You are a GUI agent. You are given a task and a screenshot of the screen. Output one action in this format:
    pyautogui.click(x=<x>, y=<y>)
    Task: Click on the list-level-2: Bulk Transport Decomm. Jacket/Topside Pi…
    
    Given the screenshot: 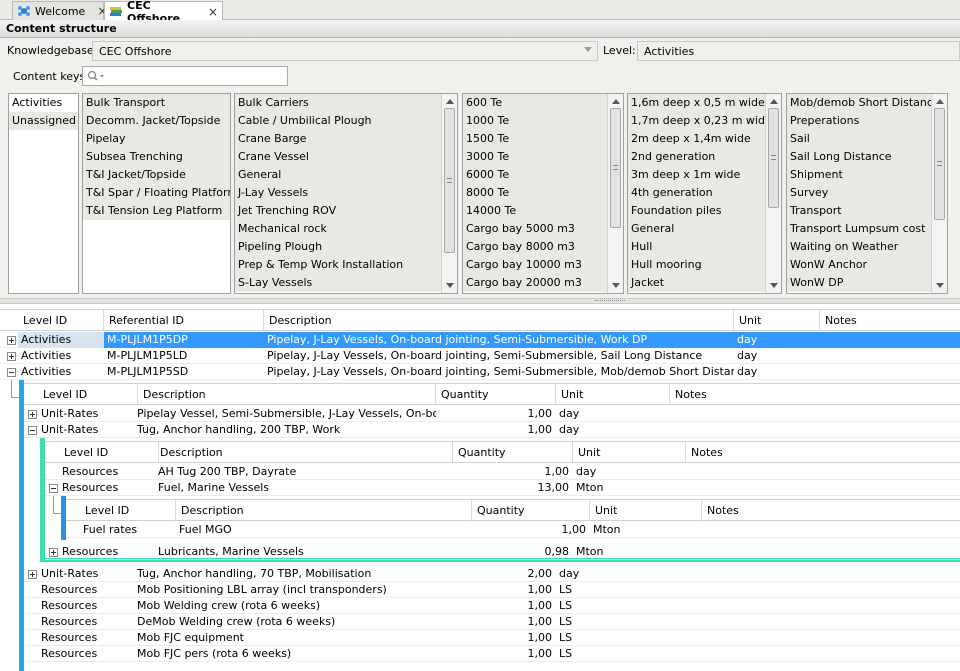 What is the action you would take?
    pyautogui.click(x=156, y=193)
    